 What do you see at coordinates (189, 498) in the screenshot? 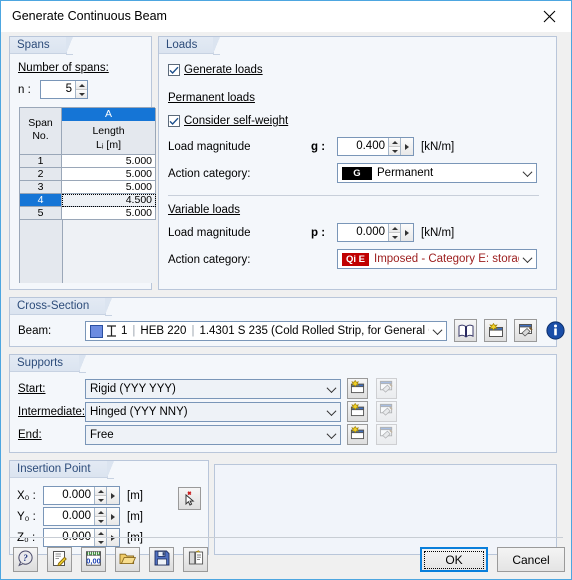
I see `pick-point-button` at bounding box center [189, 498].